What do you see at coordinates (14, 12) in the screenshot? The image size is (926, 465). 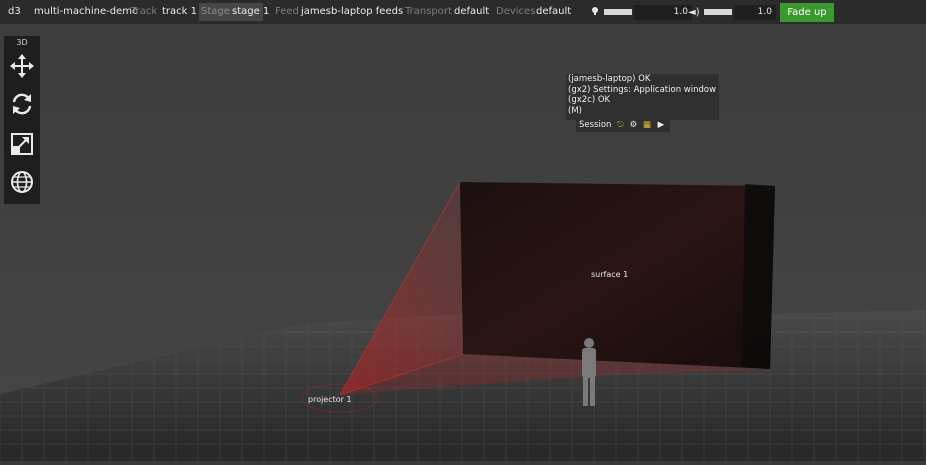 I see `app-name: d3` at bounding box center [14, 12].